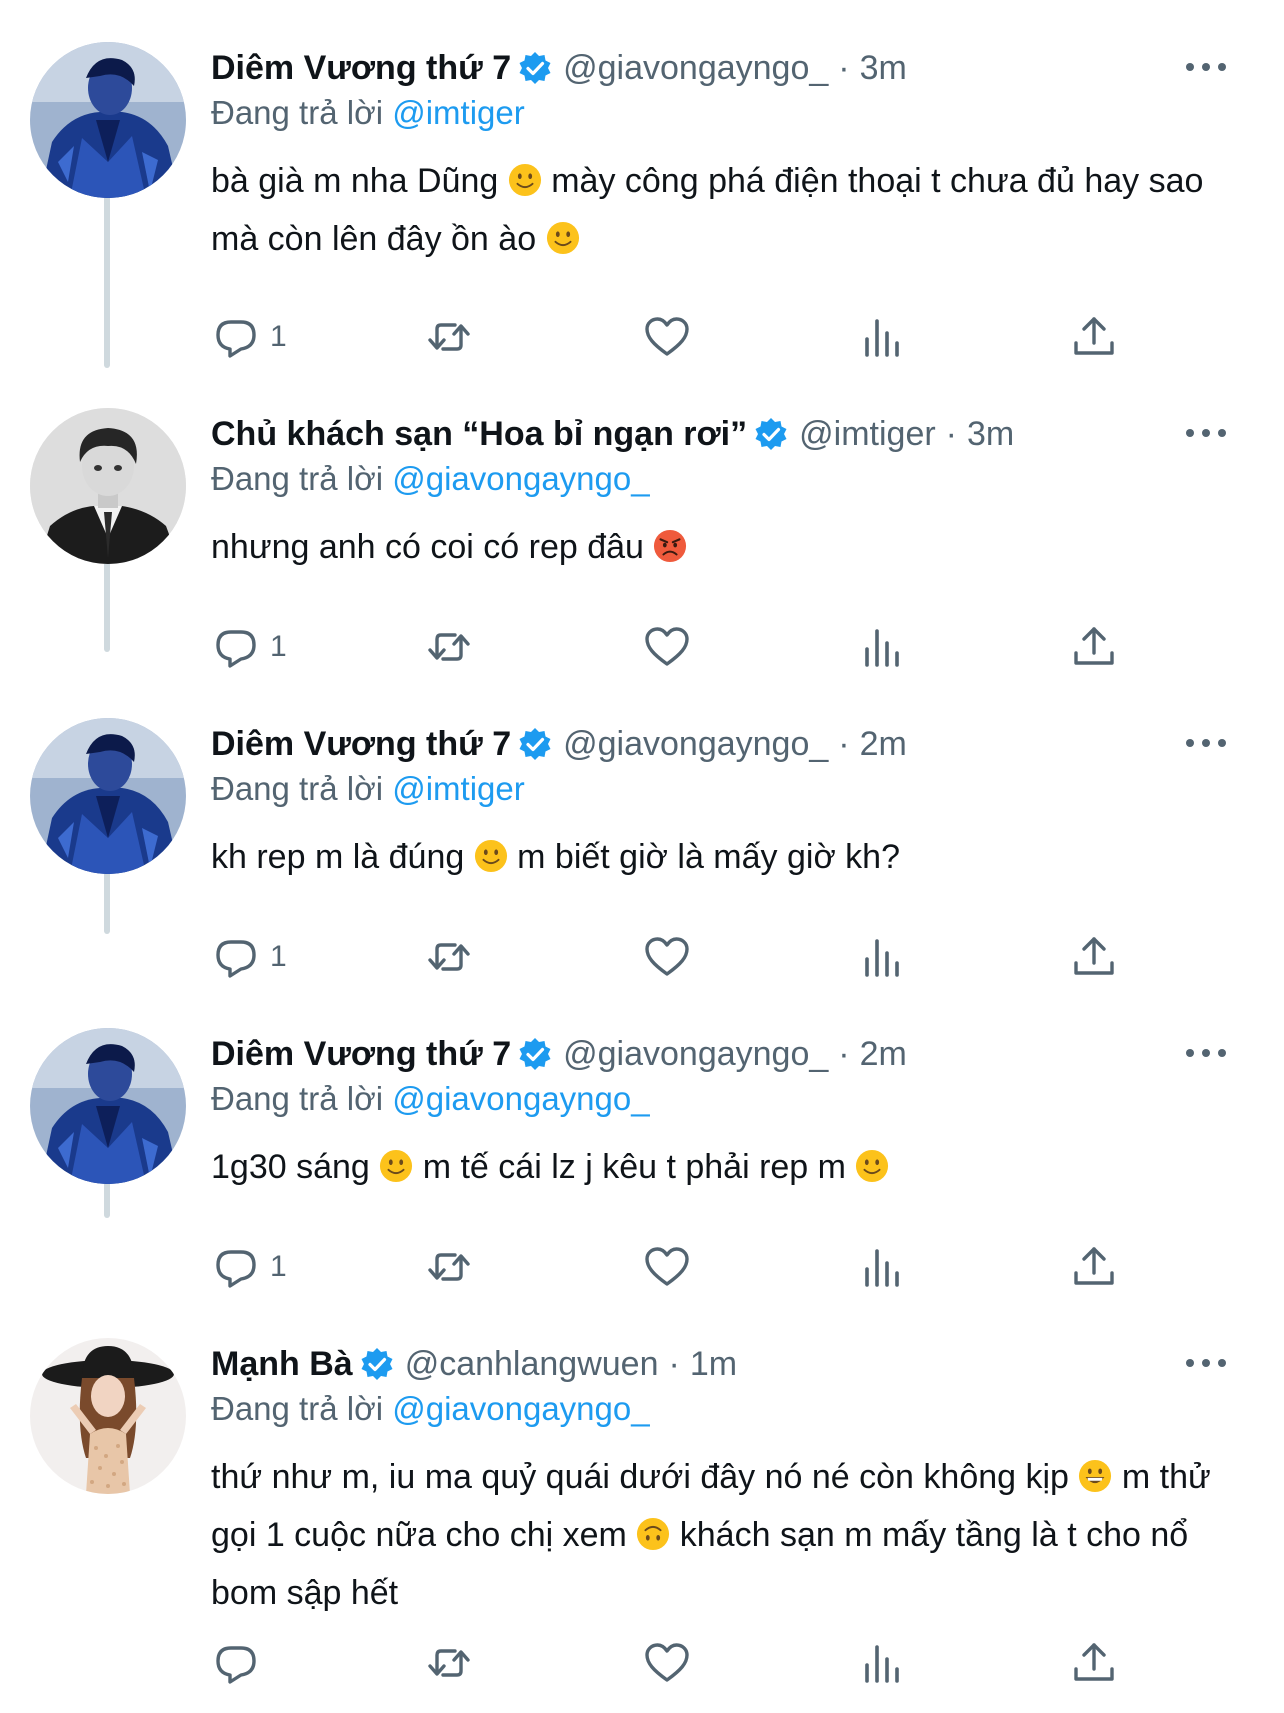 Image resolution: width=1284 pixels, height=1713 pixels. What do you see at coordinates (282, 1364) in the screenshot?
I see `display-name: Mạnh Bà` at bounding box center [282, 1364].